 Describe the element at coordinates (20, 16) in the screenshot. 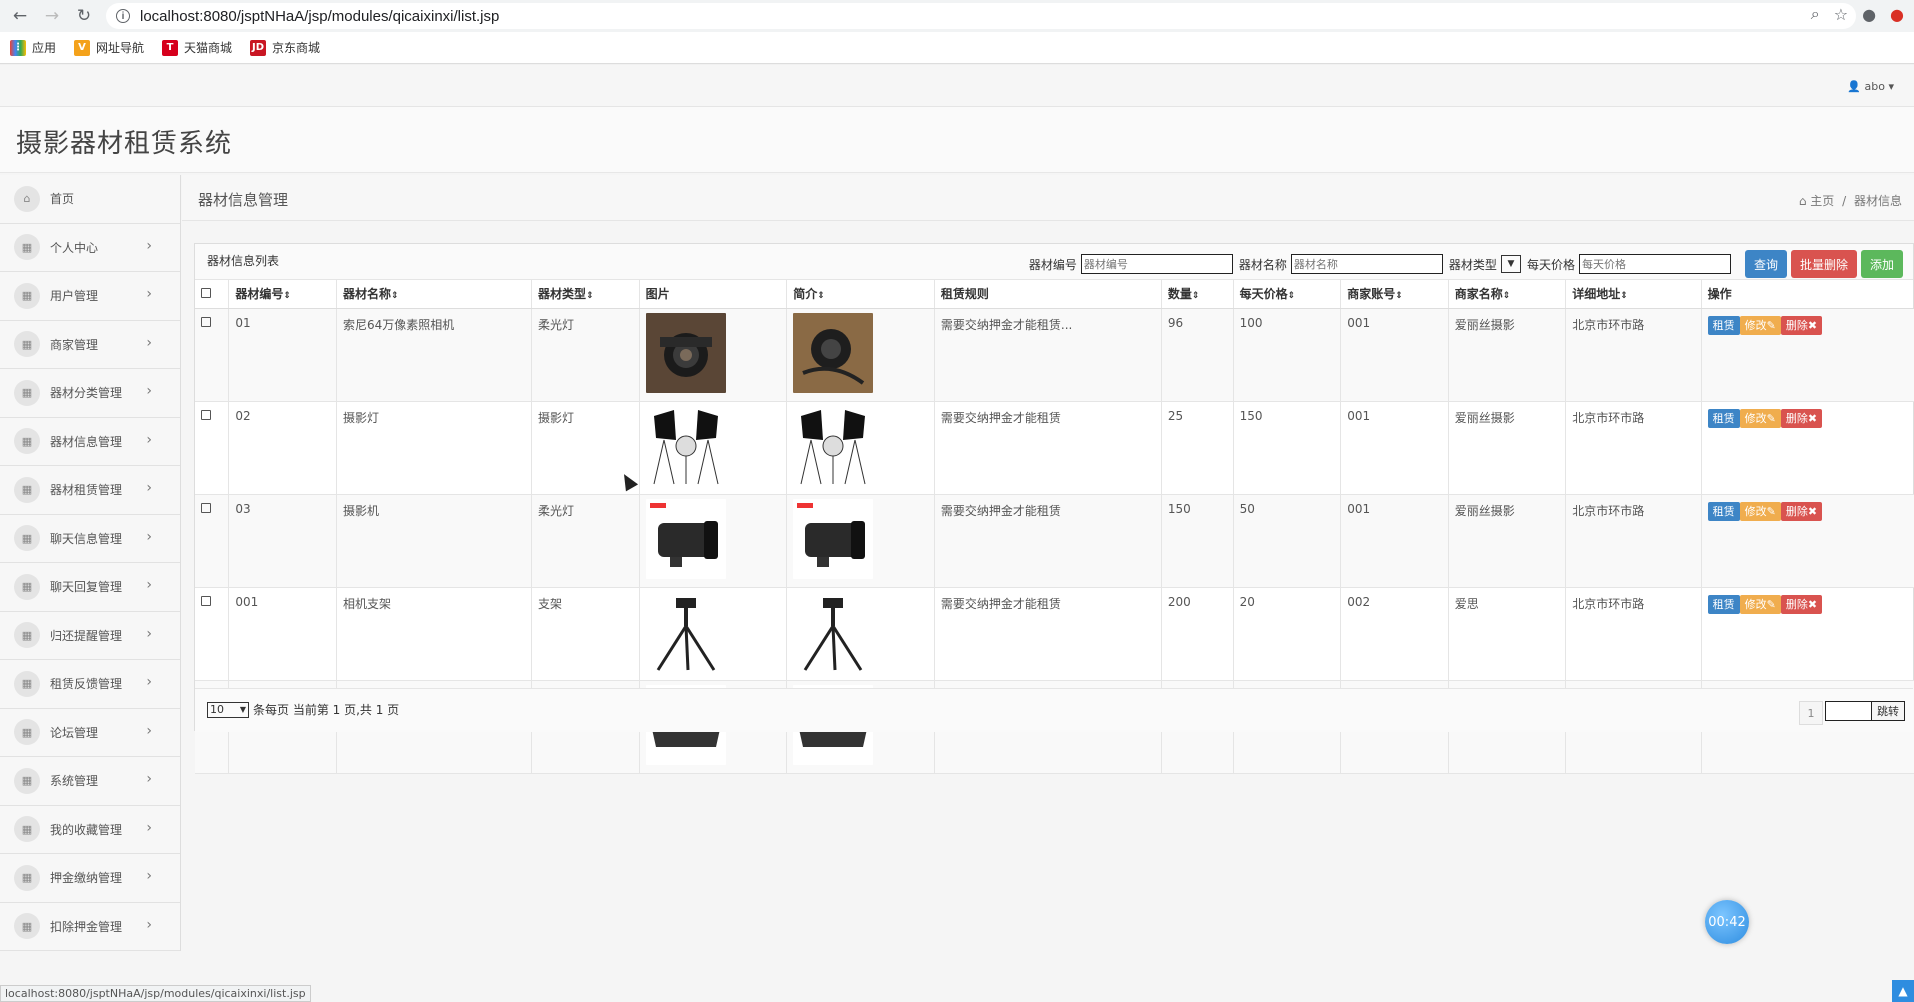

I see `back-icon: ←` at that location.